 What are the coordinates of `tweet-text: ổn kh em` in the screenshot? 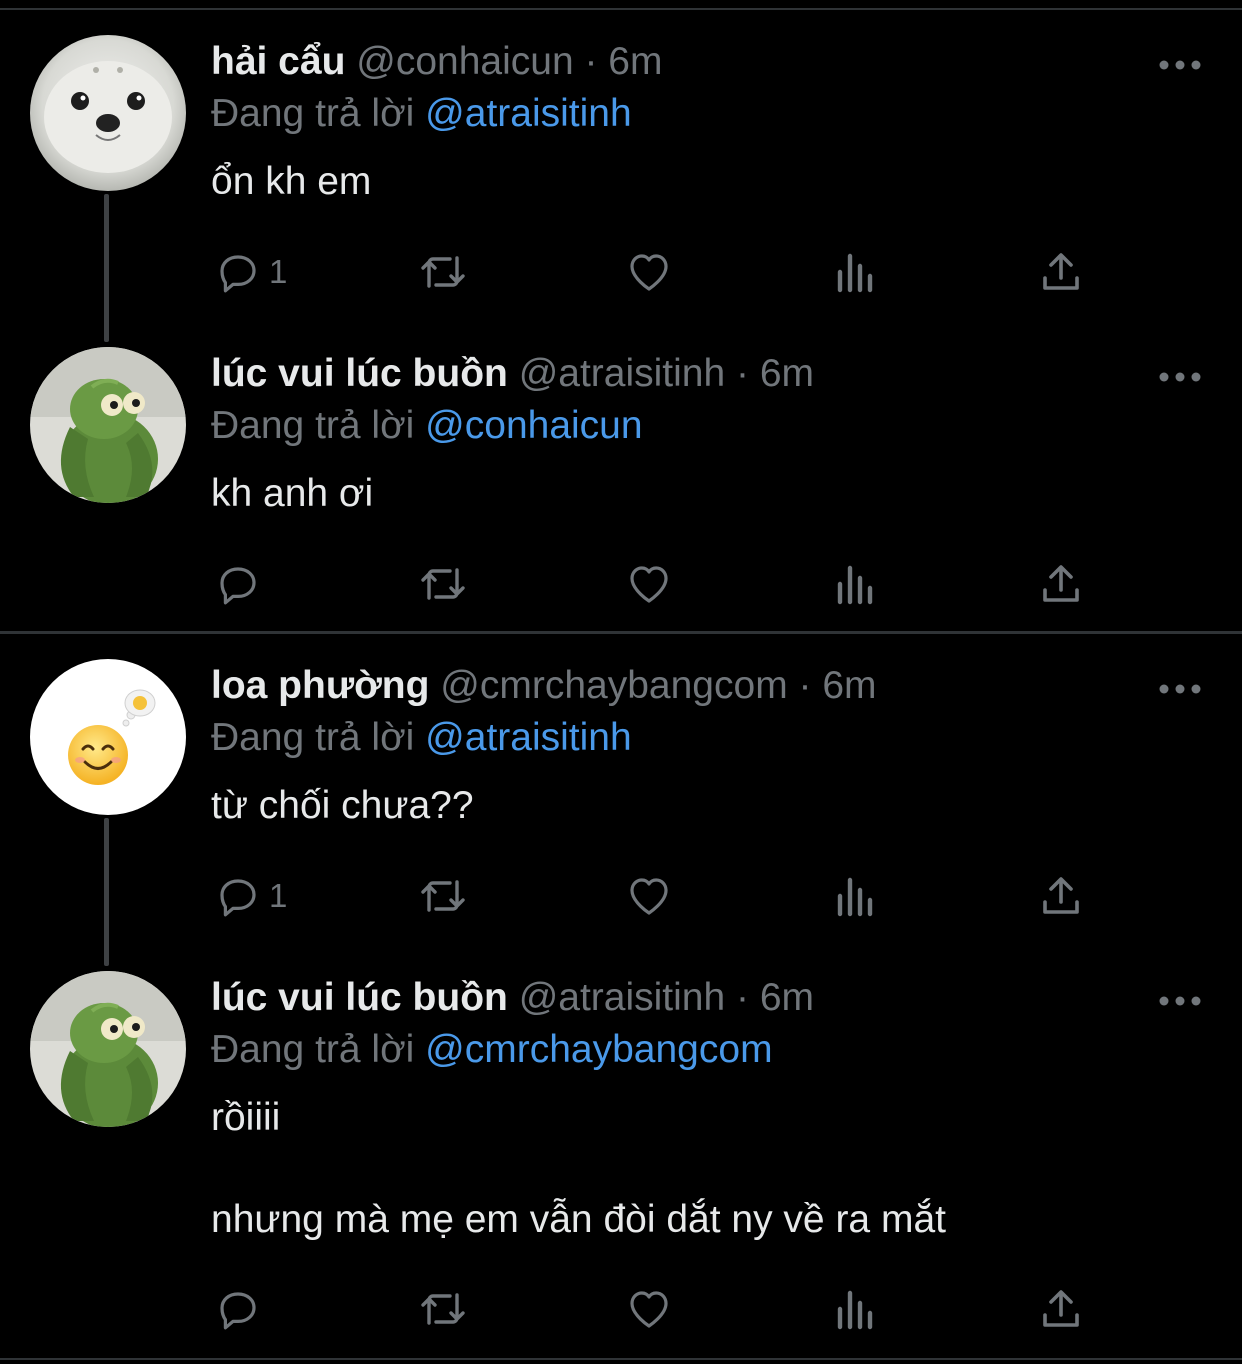 It's located at (291, 182).